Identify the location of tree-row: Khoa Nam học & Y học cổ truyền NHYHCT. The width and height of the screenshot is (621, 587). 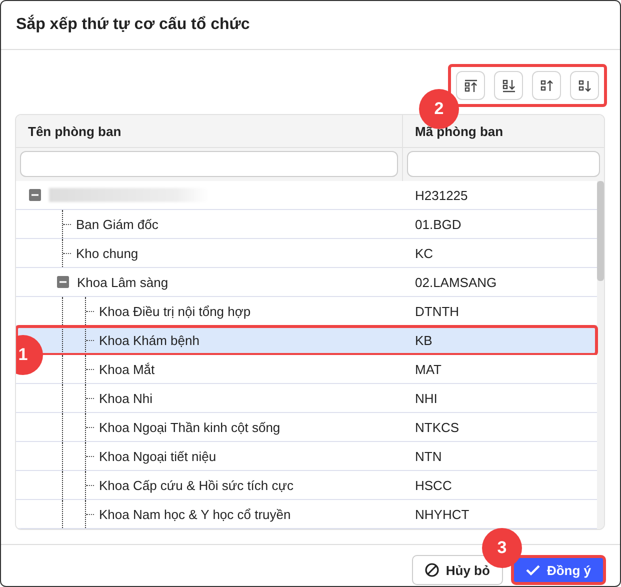
(306, 514).